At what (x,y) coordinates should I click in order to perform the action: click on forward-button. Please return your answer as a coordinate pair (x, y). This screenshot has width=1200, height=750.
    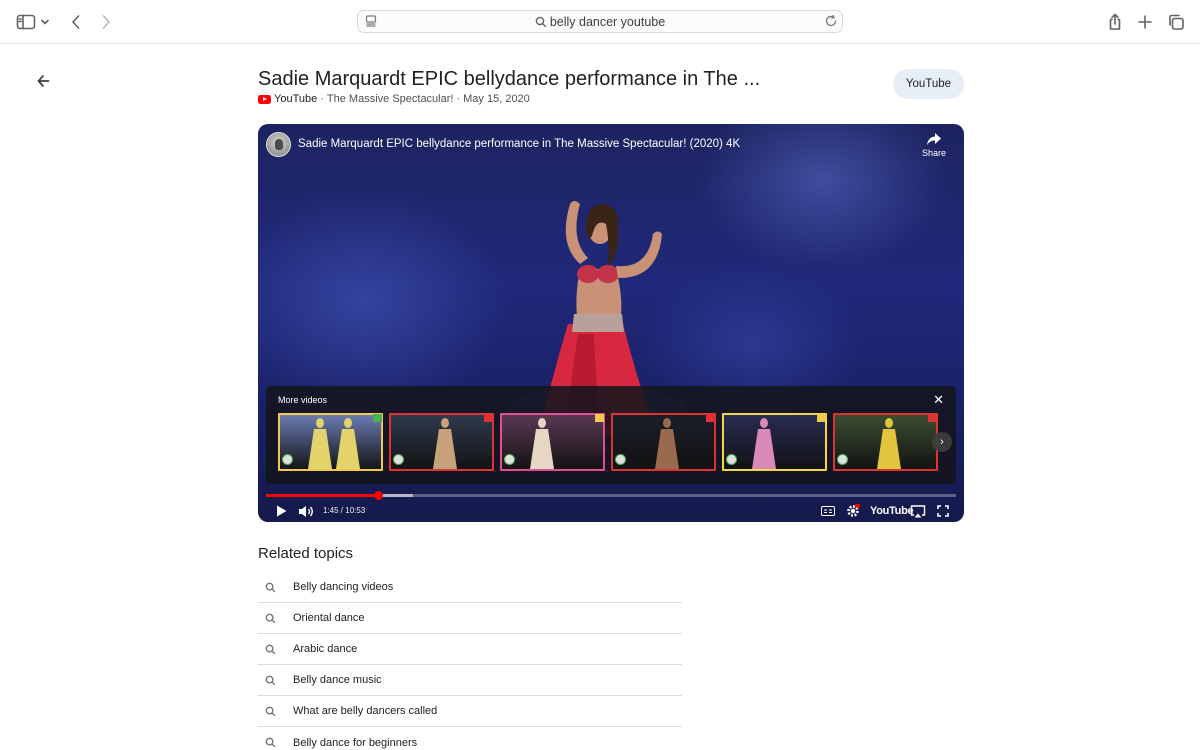
    Looking at the image, I should click on (106, 22).